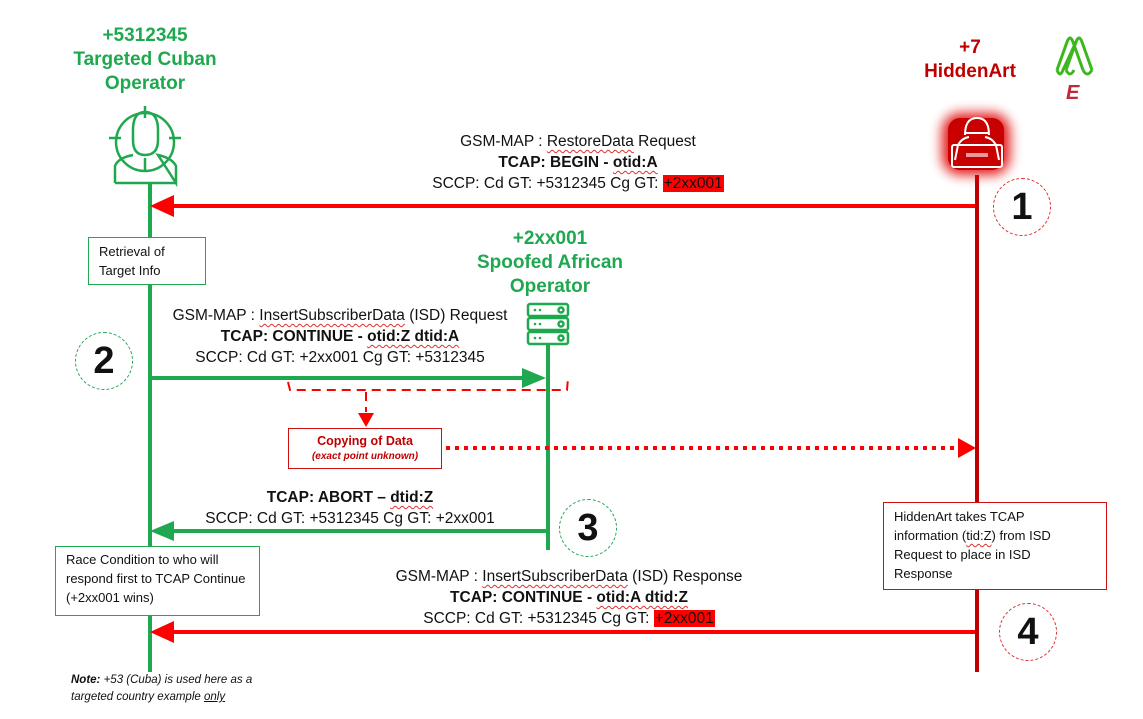 The image size is (1143, 719). Describe the element at coordinates (350, 497) in the screenshot. I see `message-3-tcap: TCAP: ABORT – dtid:Z` at that location.